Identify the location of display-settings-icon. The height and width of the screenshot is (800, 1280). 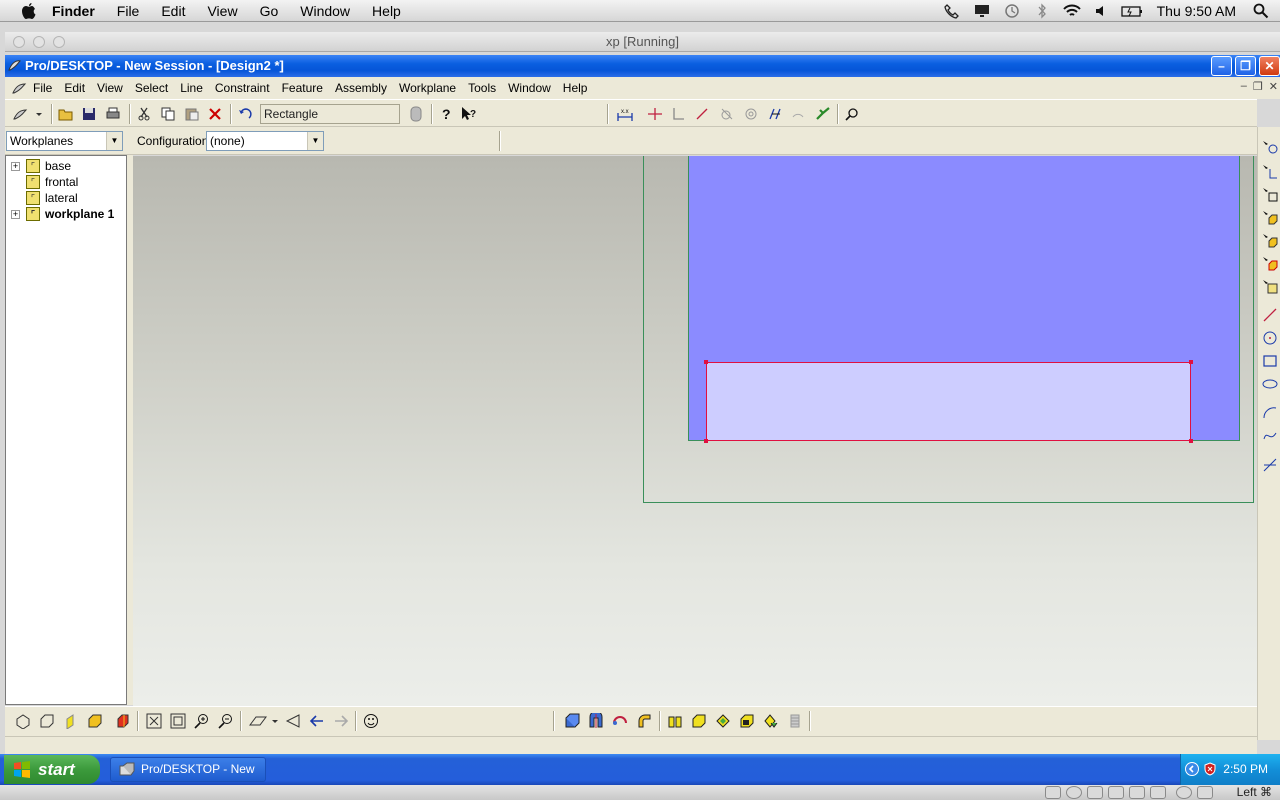
(1158, 792).